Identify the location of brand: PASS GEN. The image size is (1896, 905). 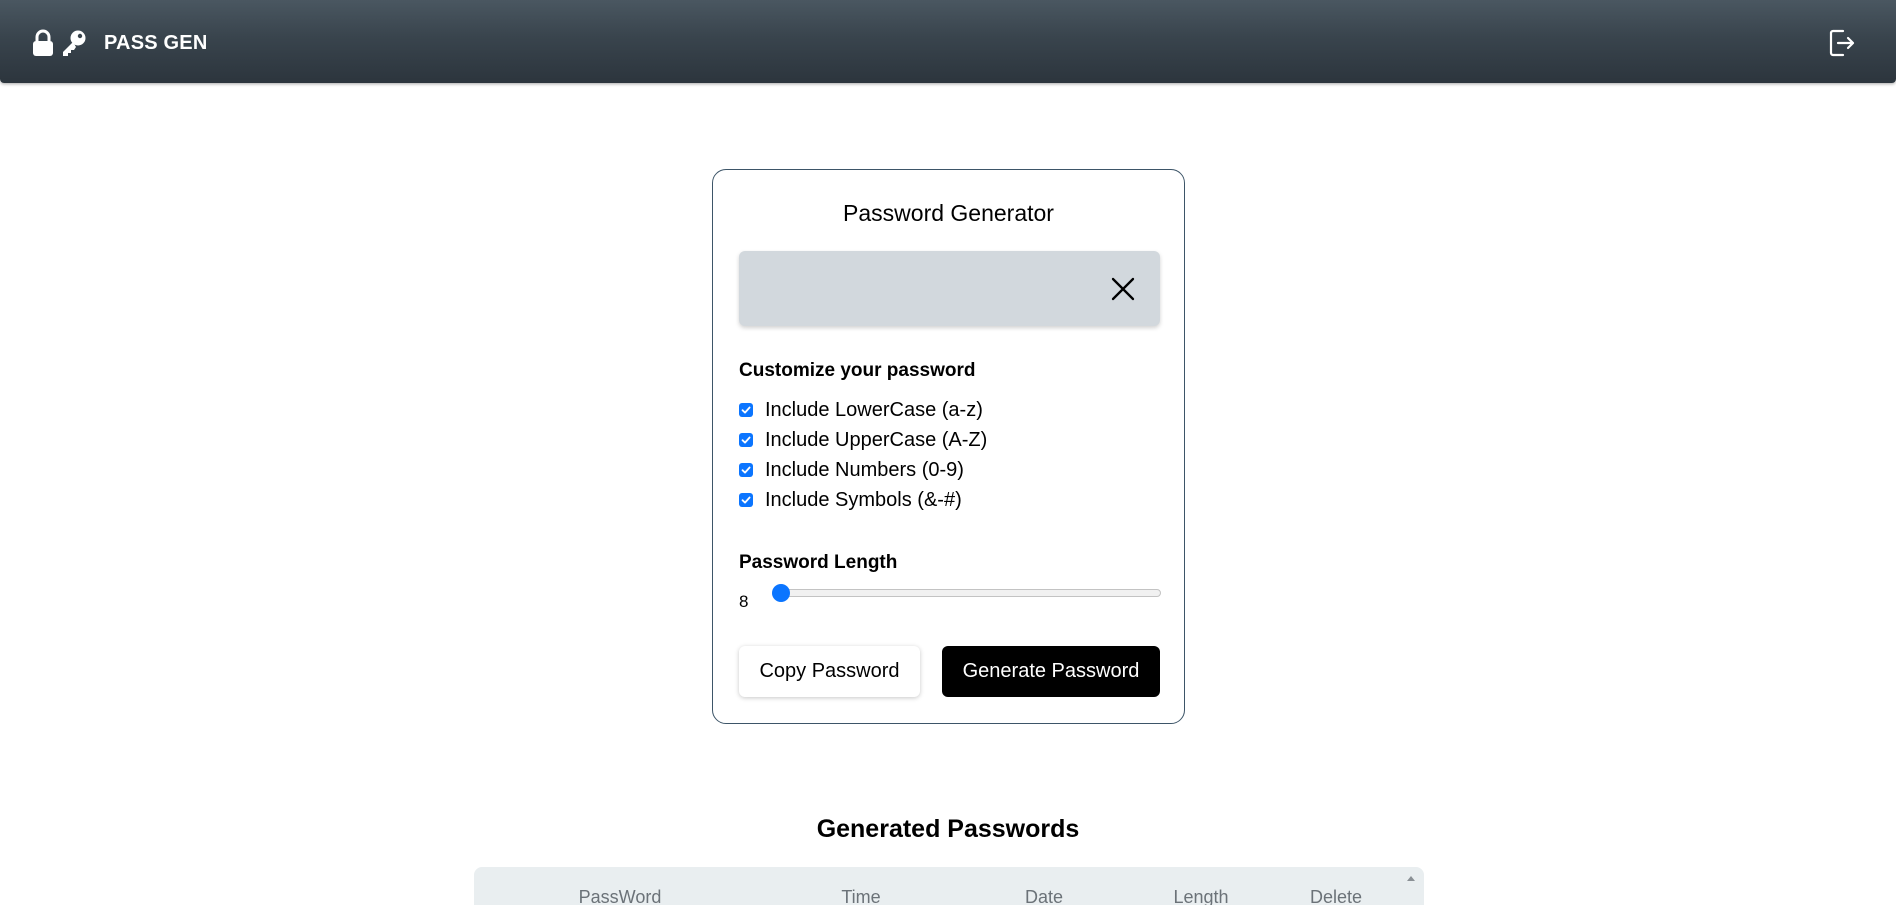
(119, 43).